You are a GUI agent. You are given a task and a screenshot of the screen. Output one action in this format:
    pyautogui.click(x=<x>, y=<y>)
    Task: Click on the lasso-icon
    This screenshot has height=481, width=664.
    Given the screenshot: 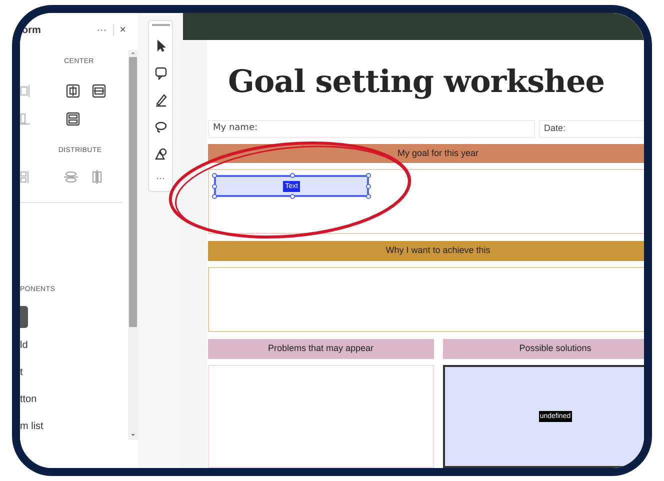 What is the action you would take?
    pyautogui.click(x=161, y=127)
    